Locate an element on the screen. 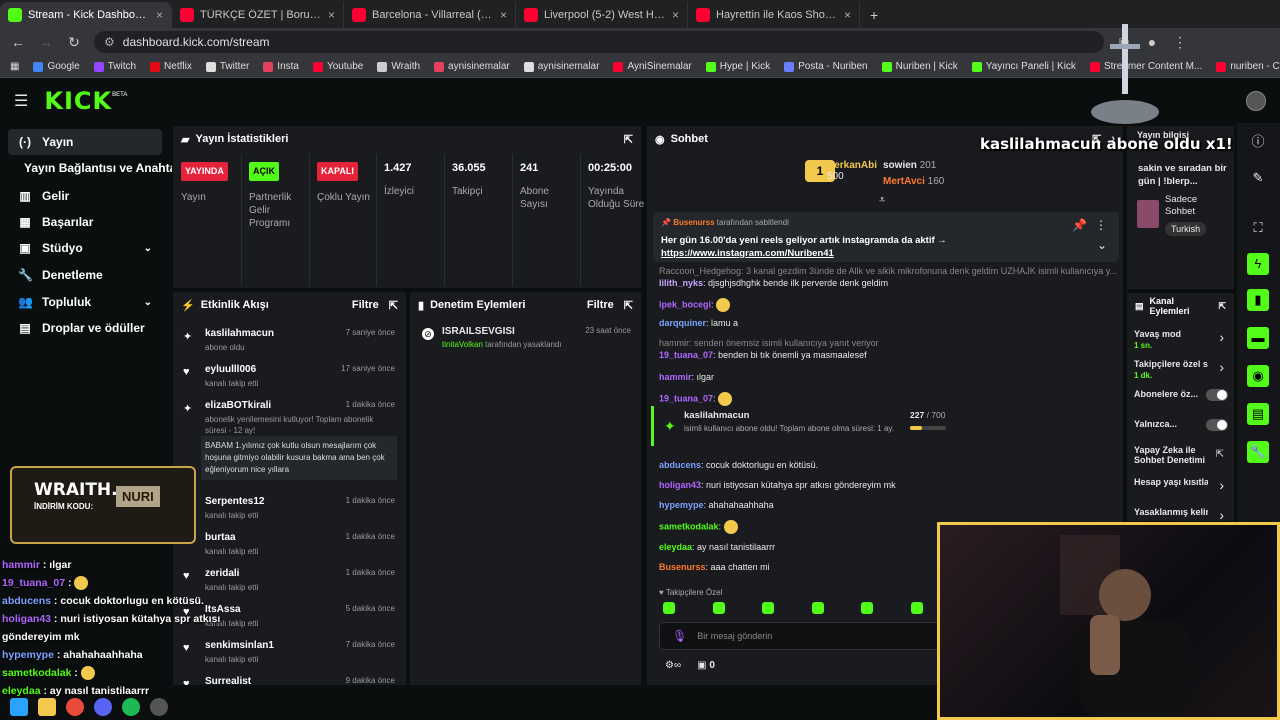  language-tag: Turkish is located at coordinates (1186, 229).